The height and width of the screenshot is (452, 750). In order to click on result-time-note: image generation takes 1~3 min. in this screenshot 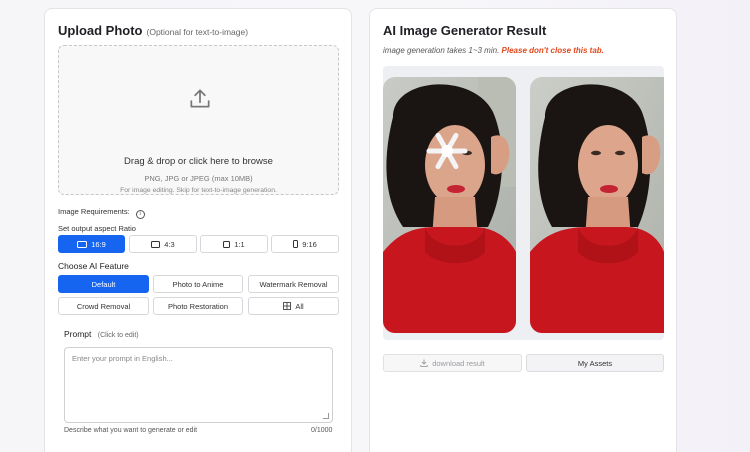, I will do `click(441, 50)`.